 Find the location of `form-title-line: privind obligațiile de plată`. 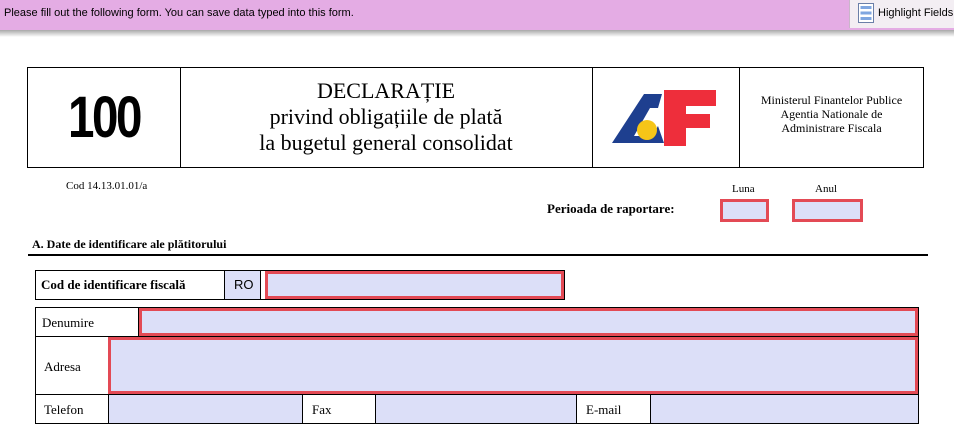

form-title-line: privind obligațiile de plată is located at coordinates (386, 116).